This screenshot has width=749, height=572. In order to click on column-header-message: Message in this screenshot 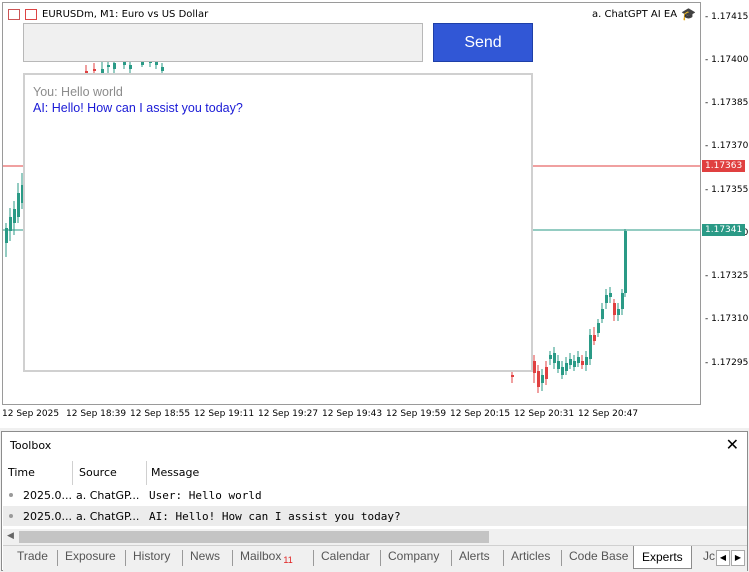, I will do `click(175, 472)`.